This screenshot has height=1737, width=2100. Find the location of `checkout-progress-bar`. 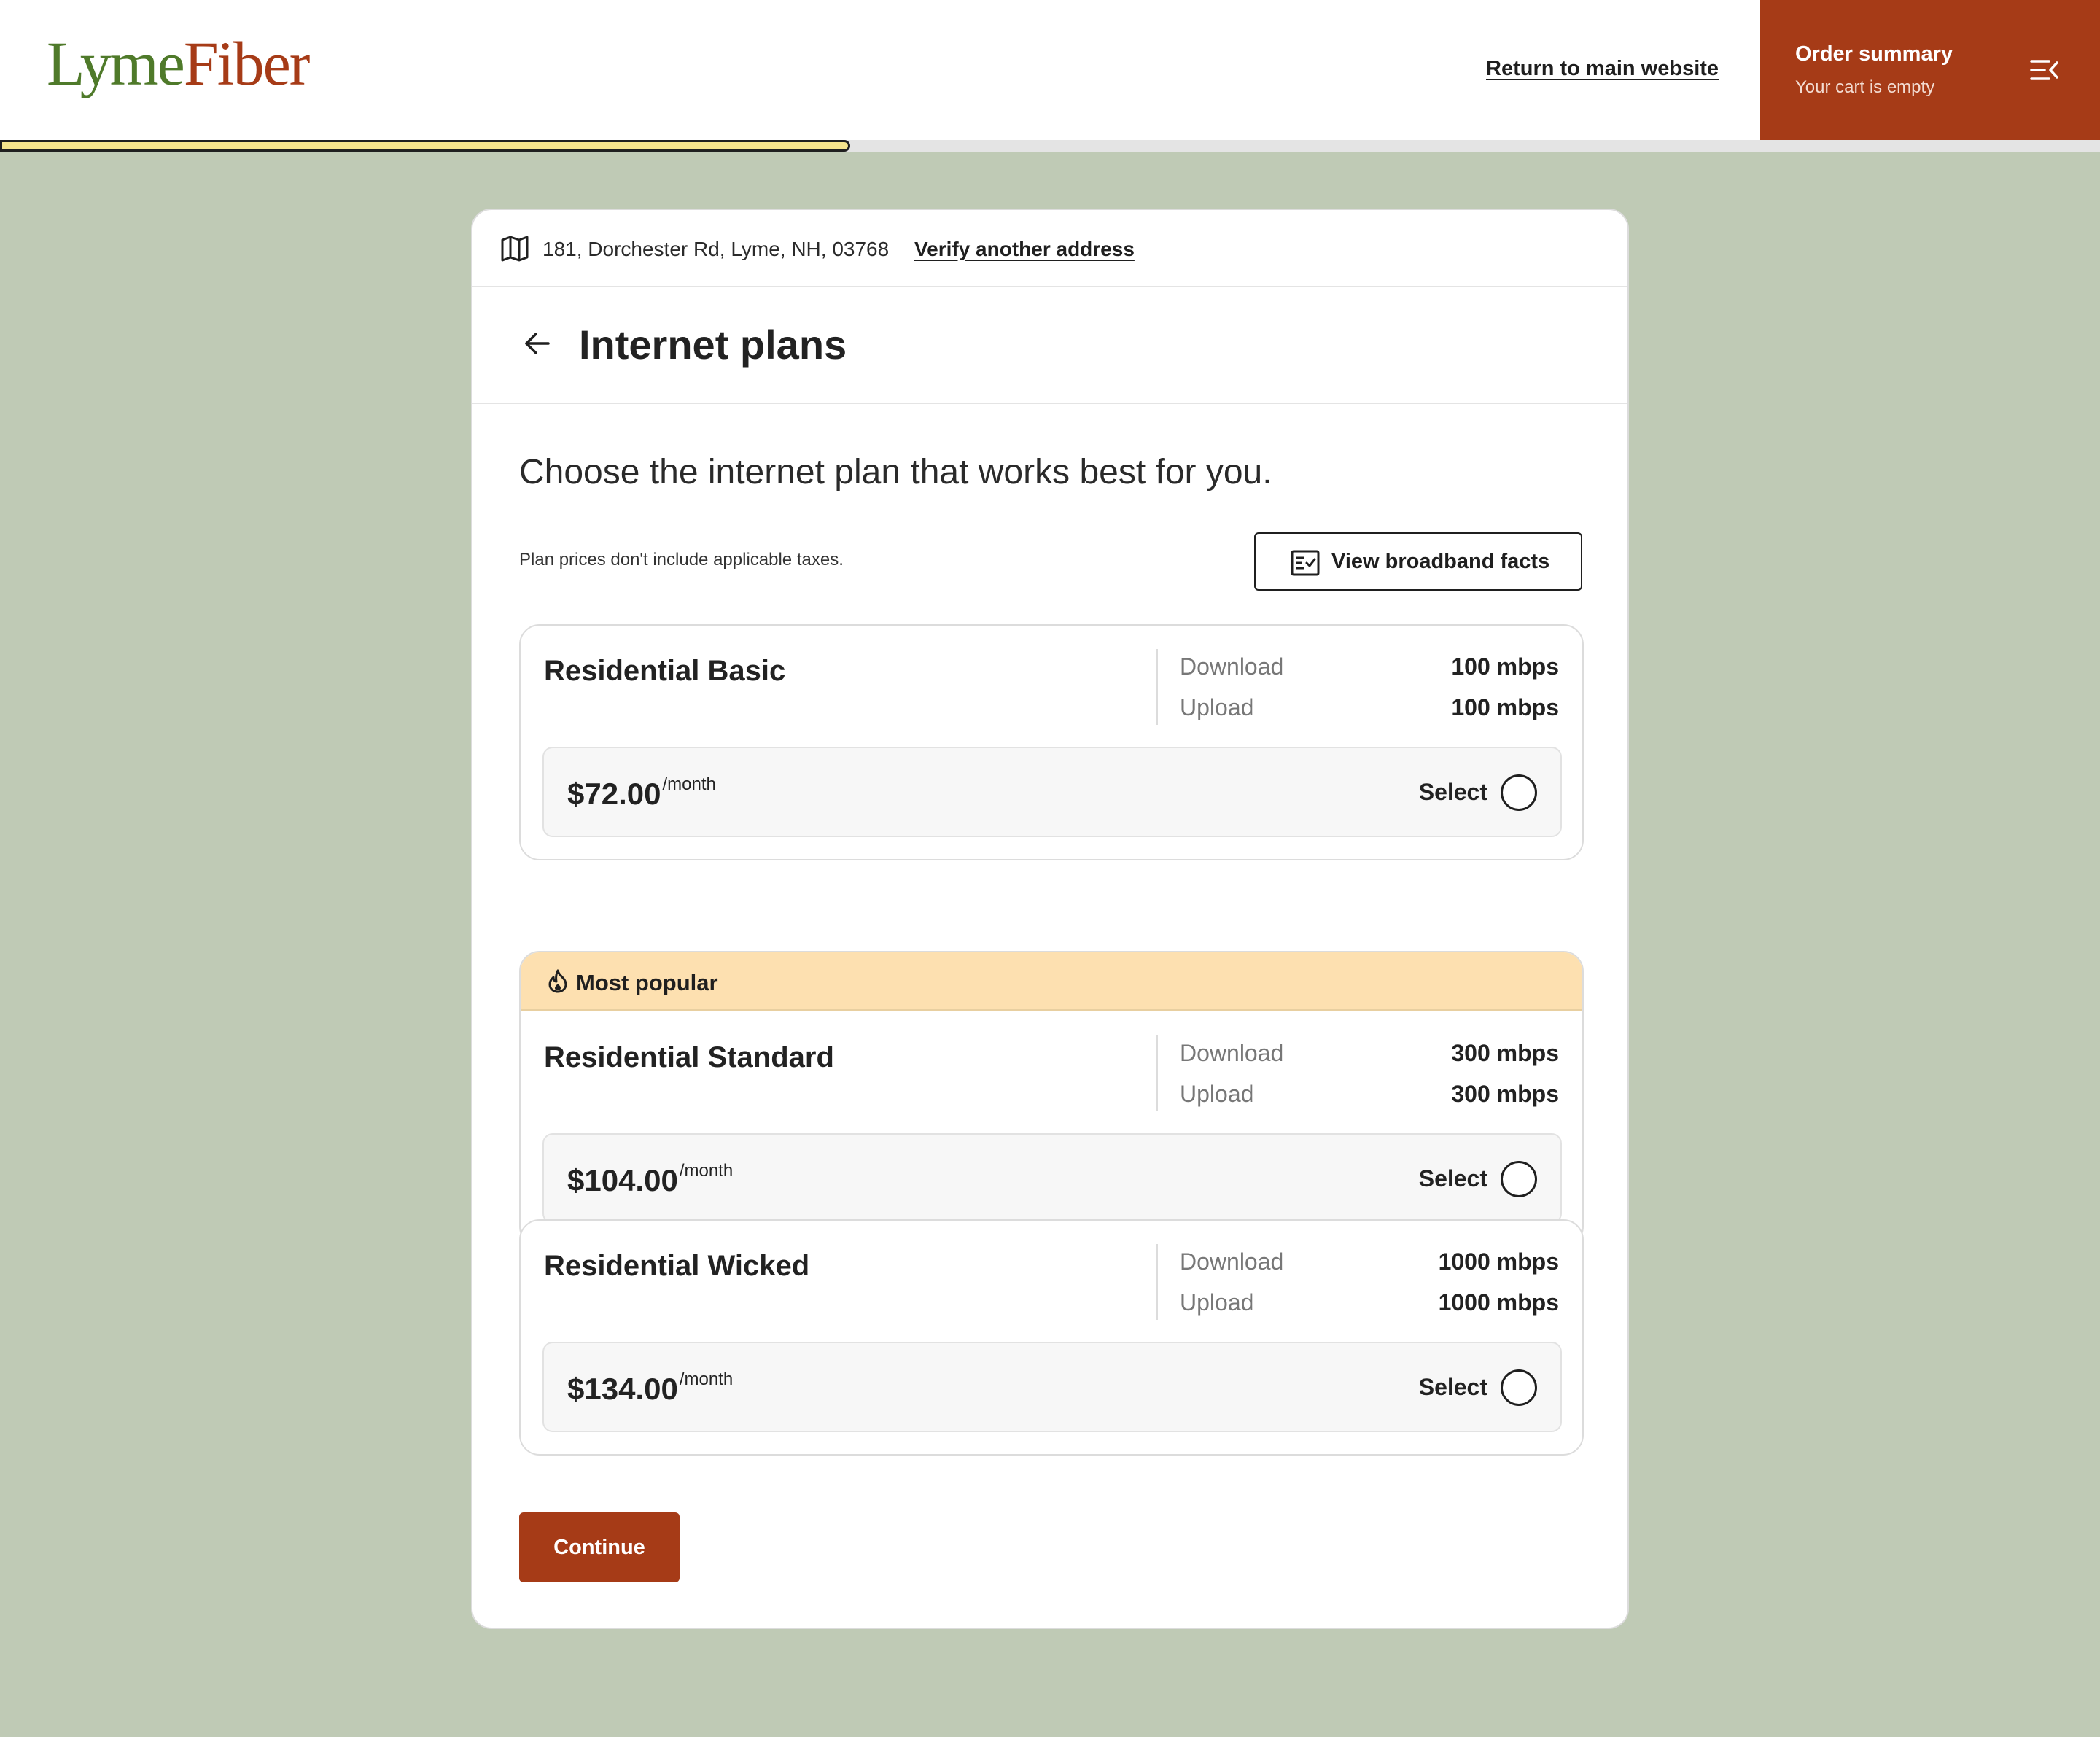

checkout-progress-bar is located at coordinates (1050, 146).